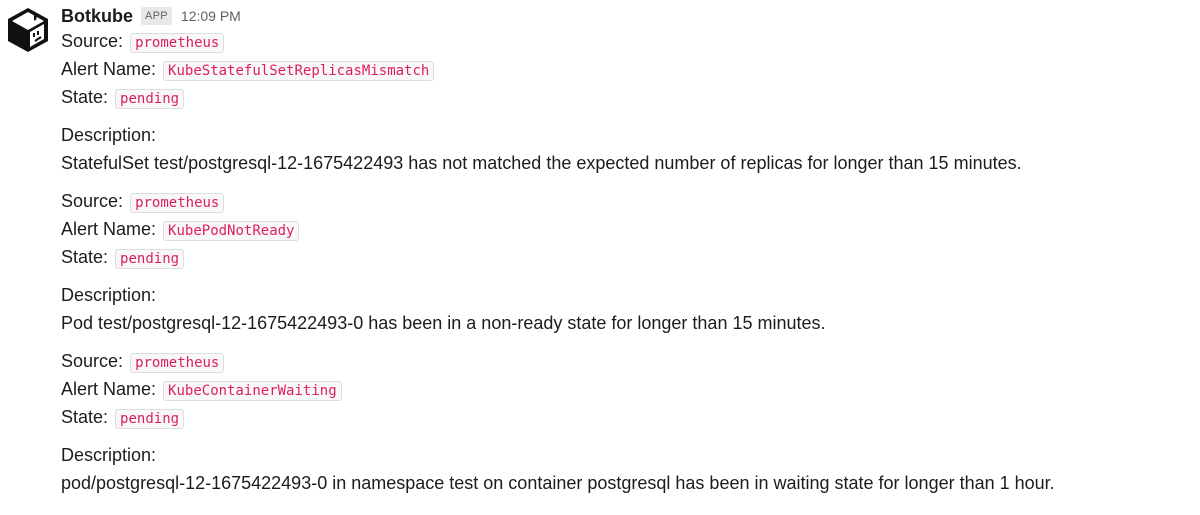 The height and width of the screenshot is (515, 1200). Describe the element at coordinates (252, 391) in the screenshot. I see `alert-name-value: KubeContainerWaiting` at that location.